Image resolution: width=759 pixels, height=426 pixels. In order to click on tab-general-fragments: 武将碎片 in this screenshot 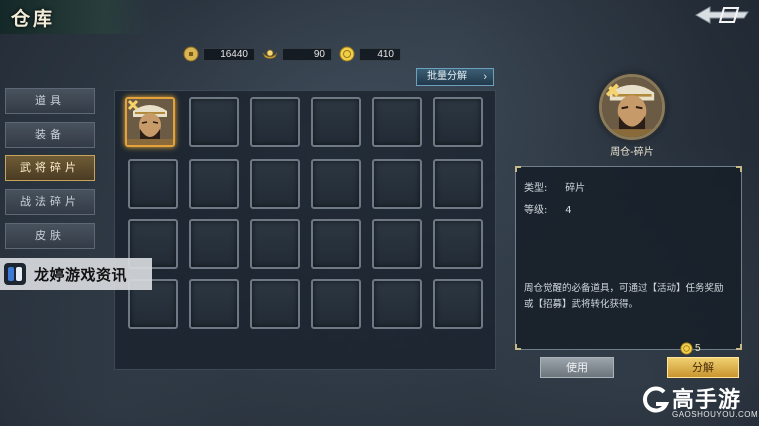, I will do `click(50, 168)`.